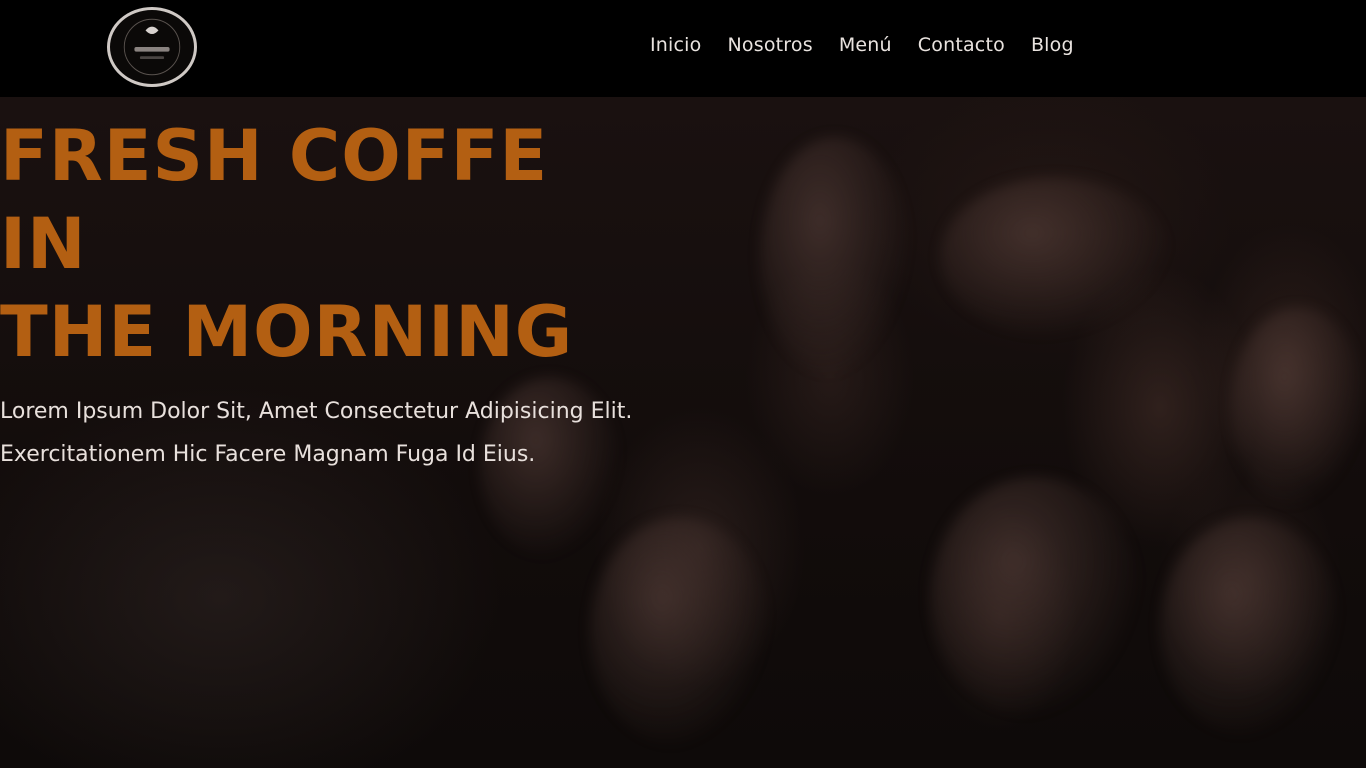 The image size is (1366, 768). Describe the element at coordinates (865, 45) in the screenshot. I see `nav-link-menu: Menú` at that location.